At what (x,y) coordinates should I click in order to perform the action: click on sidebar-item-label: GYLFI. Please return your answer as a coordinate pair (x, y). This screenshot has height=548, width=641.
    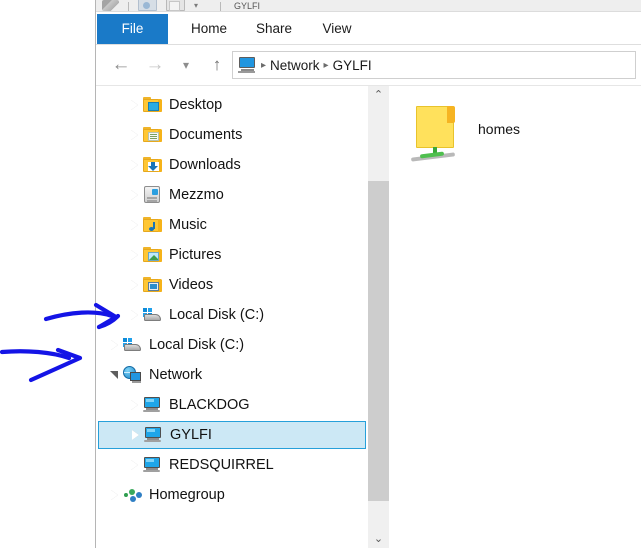
    Looking at the image, I should click on (191, 435).